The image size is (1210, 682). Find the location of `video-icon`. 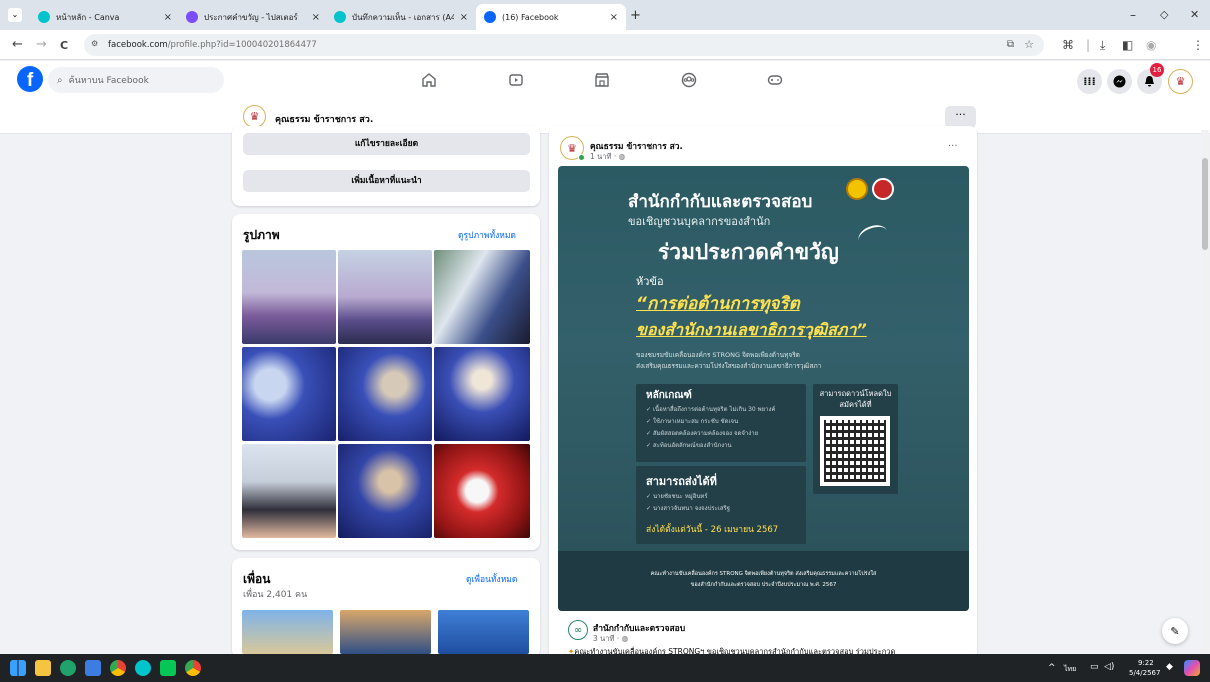

video-icon is located at coordinates (516, 80).